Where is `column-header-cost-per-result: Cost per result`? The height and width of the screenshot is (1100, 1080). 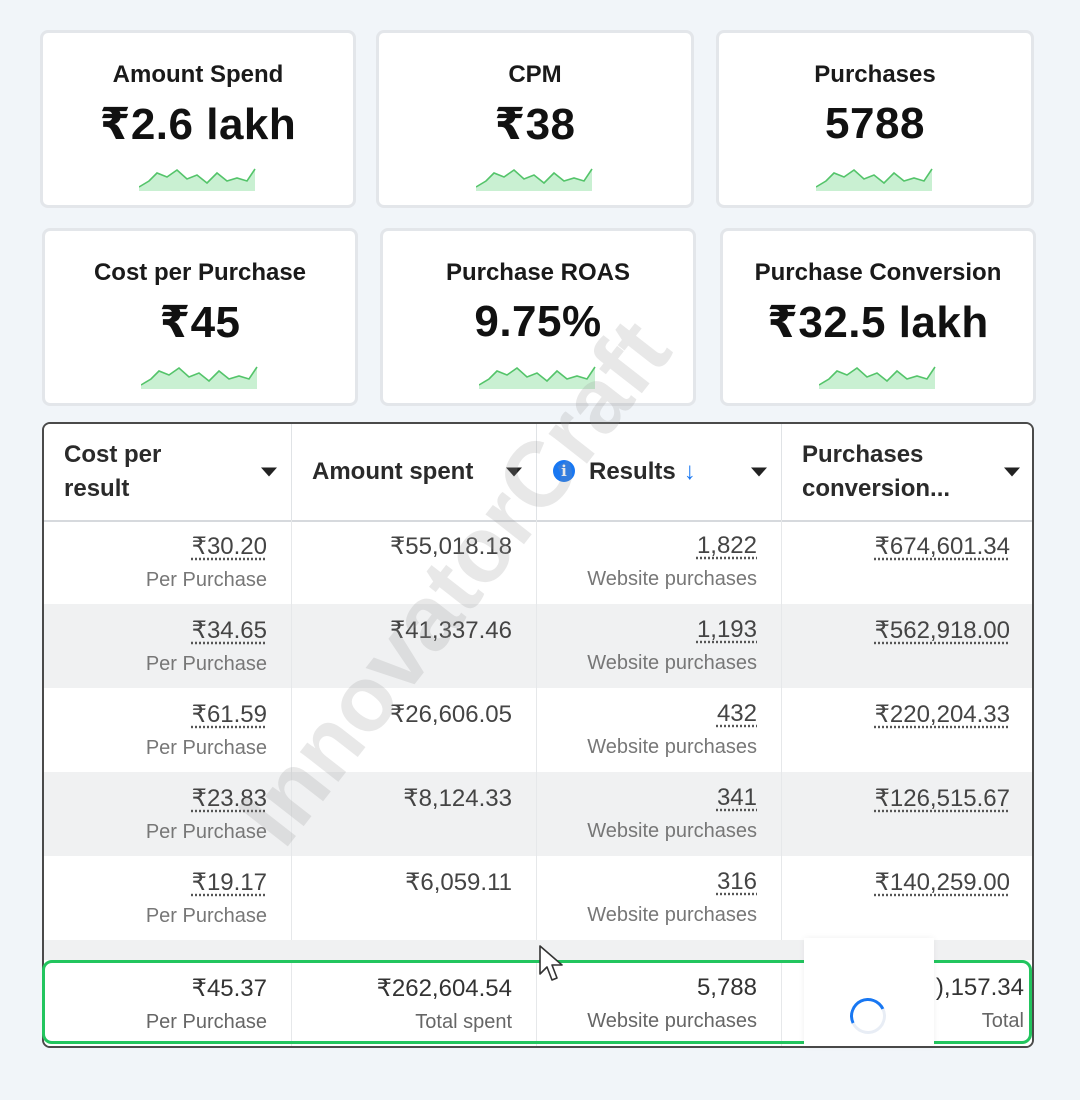 column-header-cost-per-result: Cost per result is located at coordinates (168, 472).